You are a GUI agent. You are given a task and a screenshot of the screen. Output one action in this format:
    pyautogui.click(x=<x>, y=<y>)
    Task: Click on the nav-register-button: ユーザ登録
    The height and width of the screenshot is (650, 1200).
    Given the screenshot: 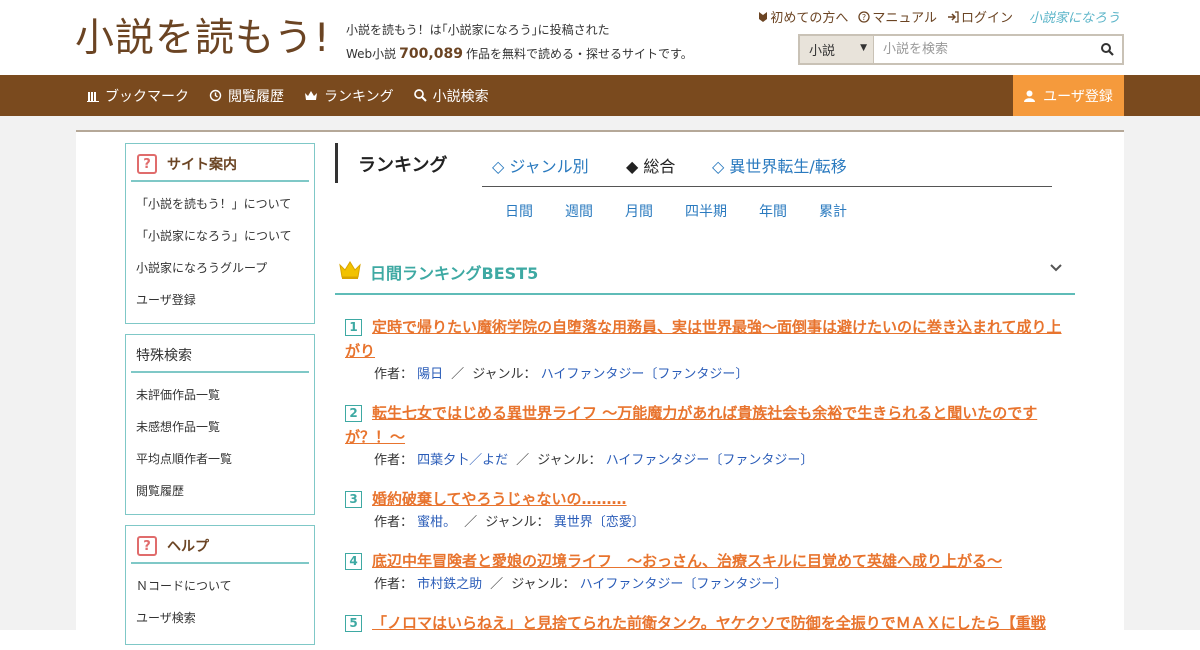 What is the action you would take?
    pyautogui.click(x=1068, y=95)
    